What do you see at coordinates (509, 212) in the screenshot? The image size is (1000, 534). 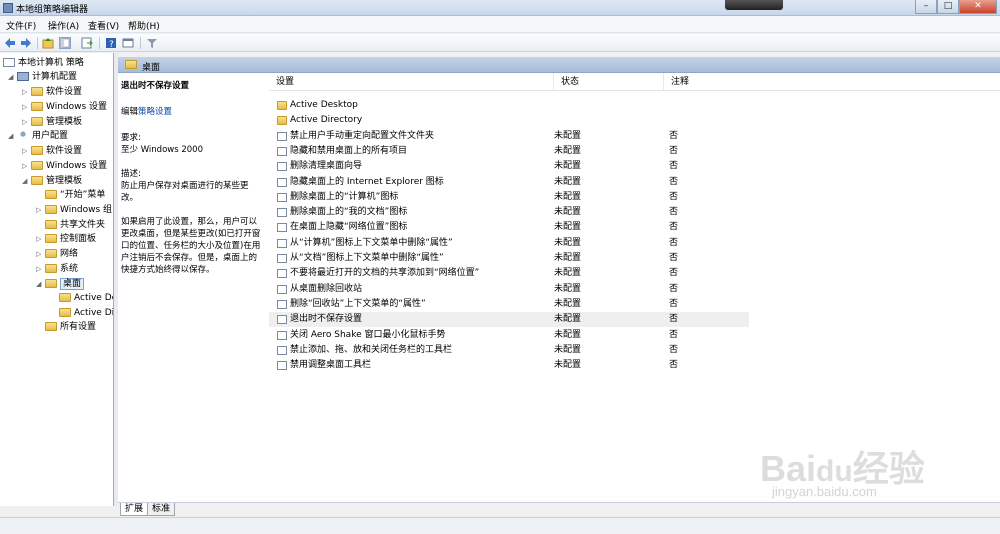 I see `table-row: 删除桌面上的“我的文档”图标 未配置 否` at bounding box center [509, 212].